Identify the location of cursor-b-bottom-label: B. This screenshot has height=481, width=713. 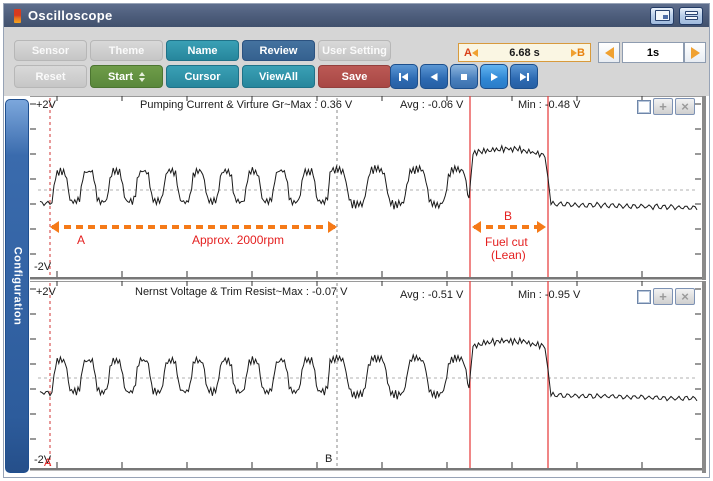
(329, 459).